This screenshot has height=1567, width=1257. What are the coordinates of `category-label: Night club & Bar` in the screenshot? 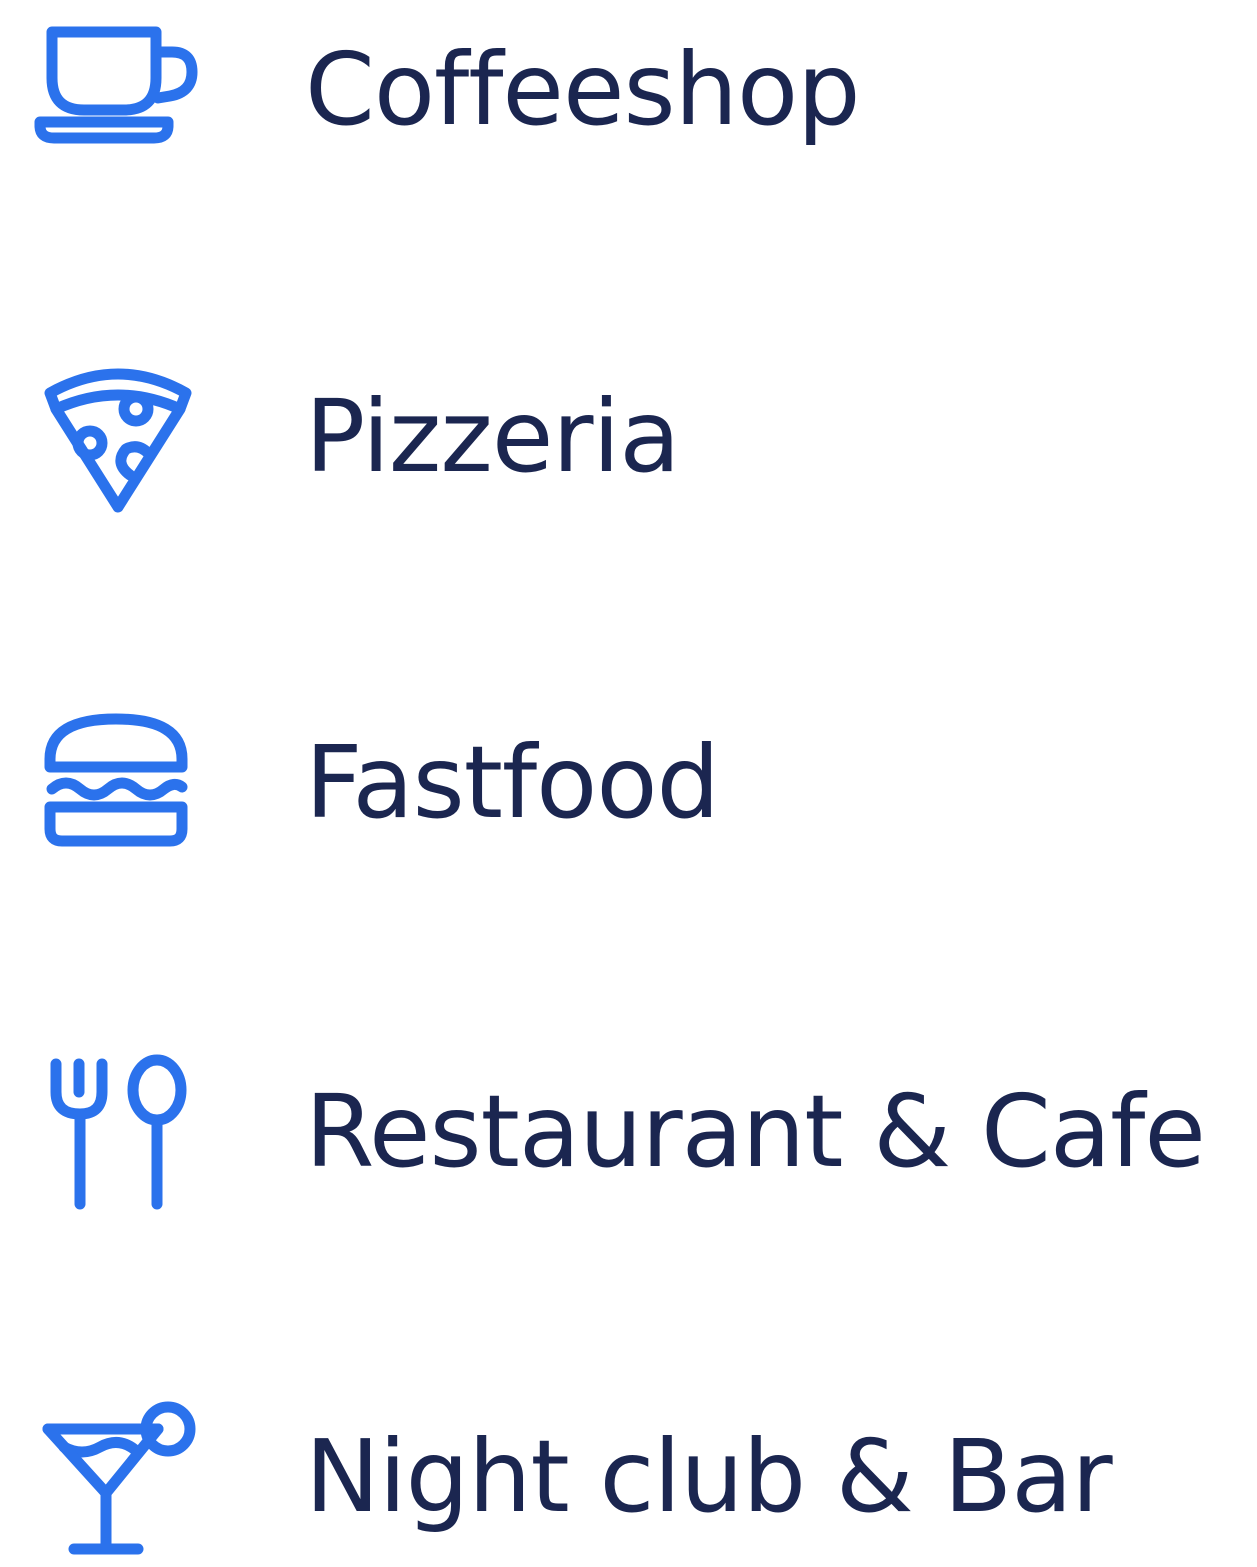 It's located at (709, 1476).